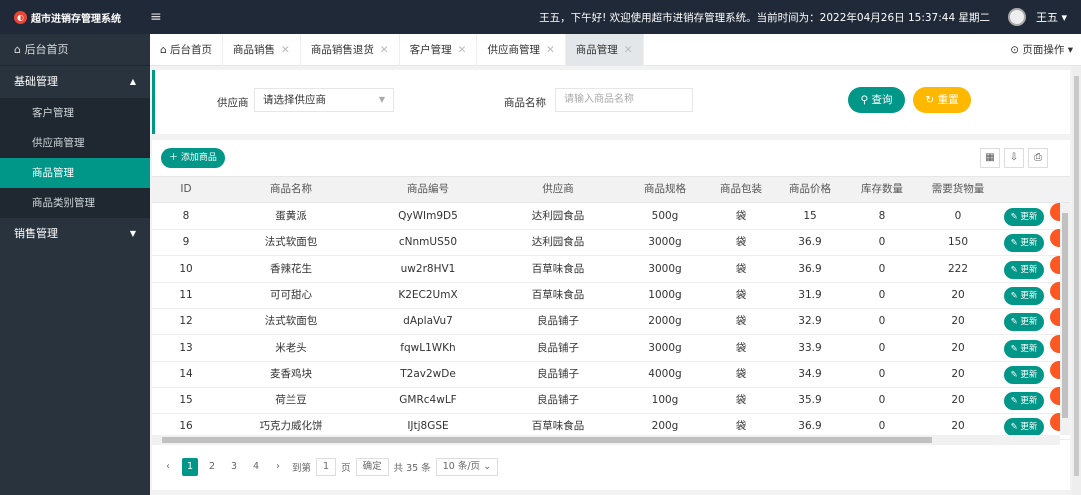 This screenshot has width=1081, height=495. I want to click on page-3: 3, so click(234, 467).